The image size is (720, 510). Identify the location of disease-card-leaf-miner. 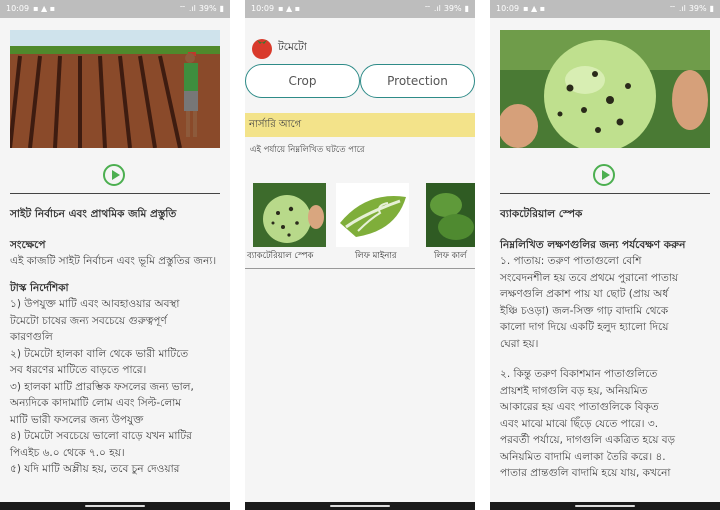
(372, 215).